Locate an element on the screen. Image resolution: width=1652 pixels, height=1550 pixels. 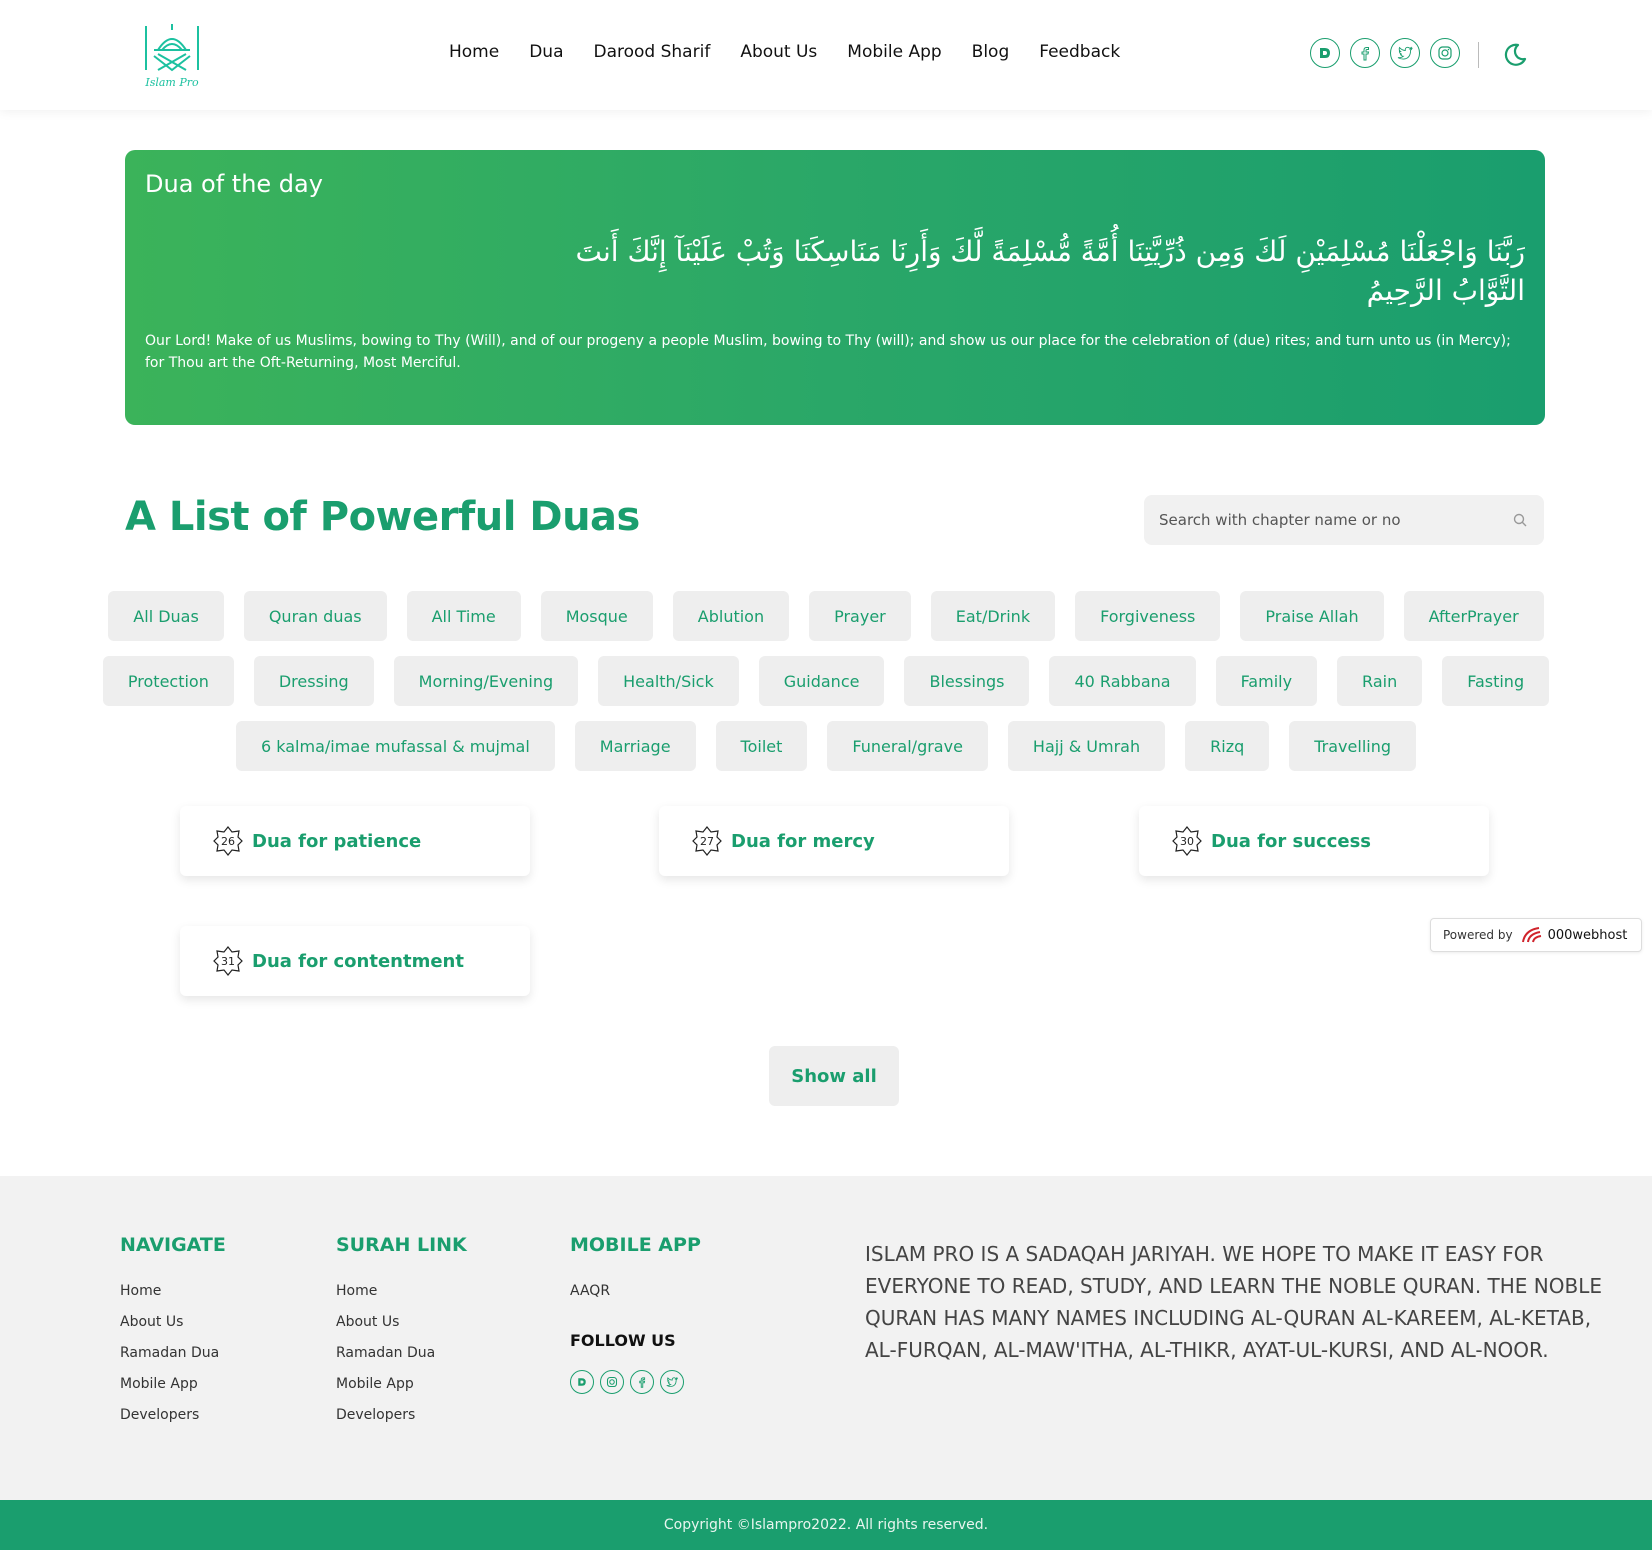
dua-card: 26 Dua for patience is located at coordinates (355, 841).